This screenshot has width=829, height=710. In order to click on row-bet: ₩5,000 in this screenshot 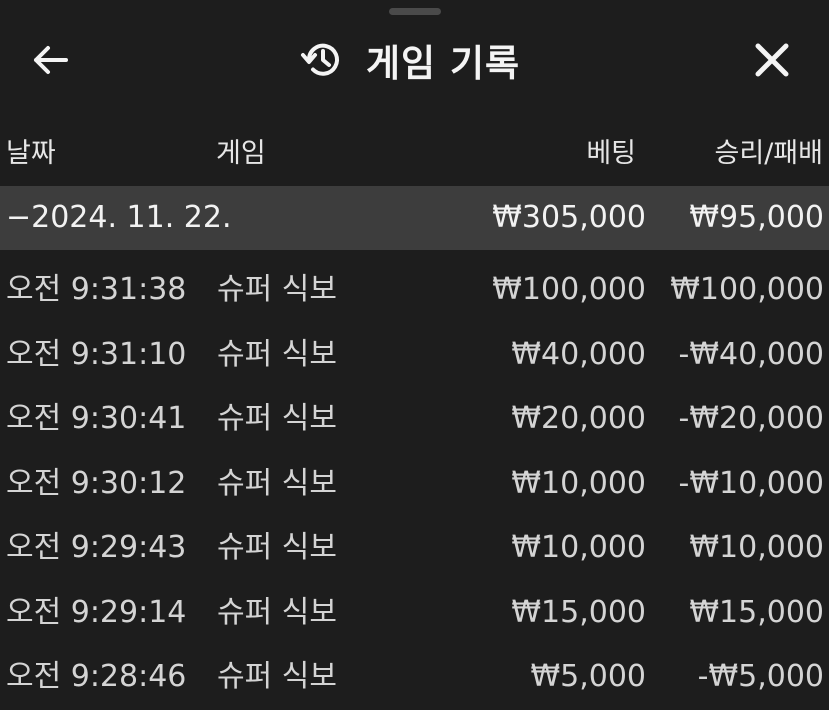, I will do `click(588, 676)`.